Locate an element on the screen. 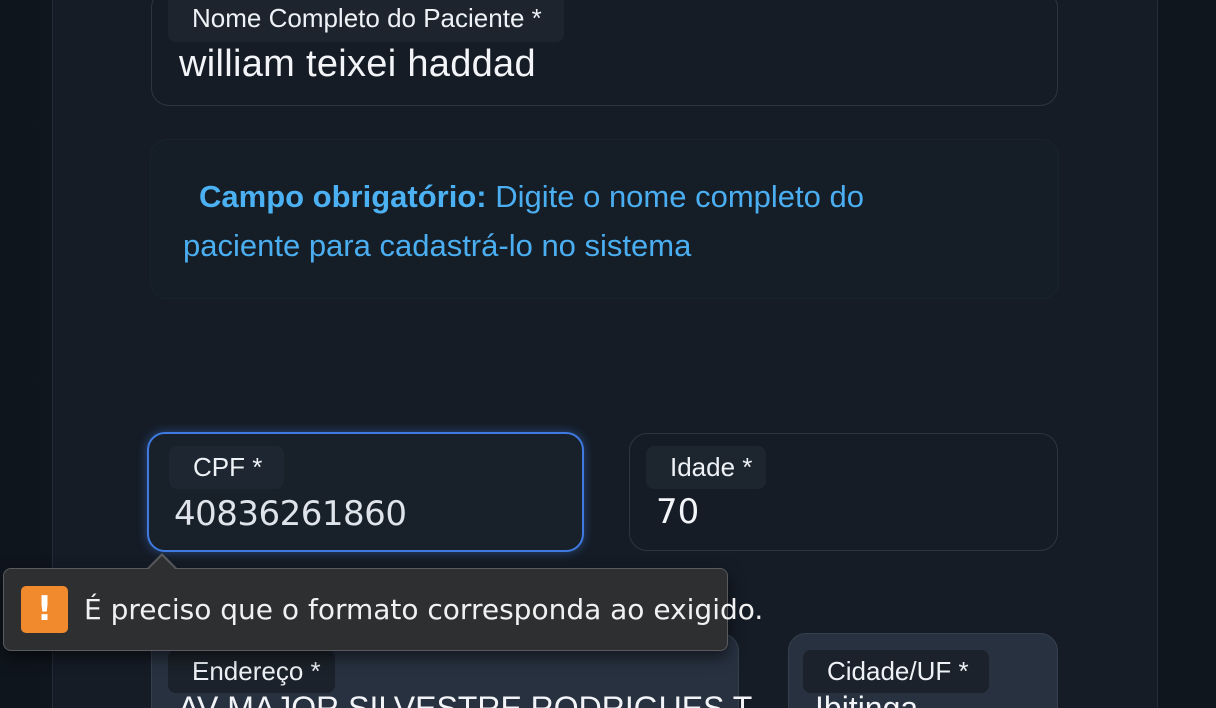  hint-strong: Campo obrigatório: is located at coordinates (343, 196).